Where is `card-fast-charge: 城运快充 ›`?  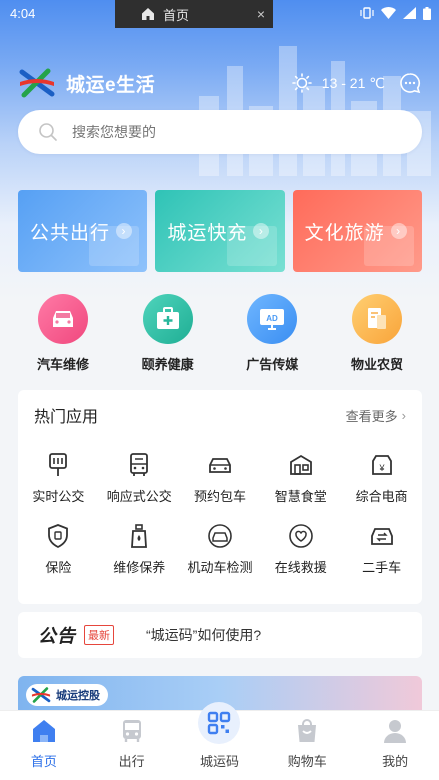
card-fast-charge: 城运快充 › is located at coordinates (220, 231).